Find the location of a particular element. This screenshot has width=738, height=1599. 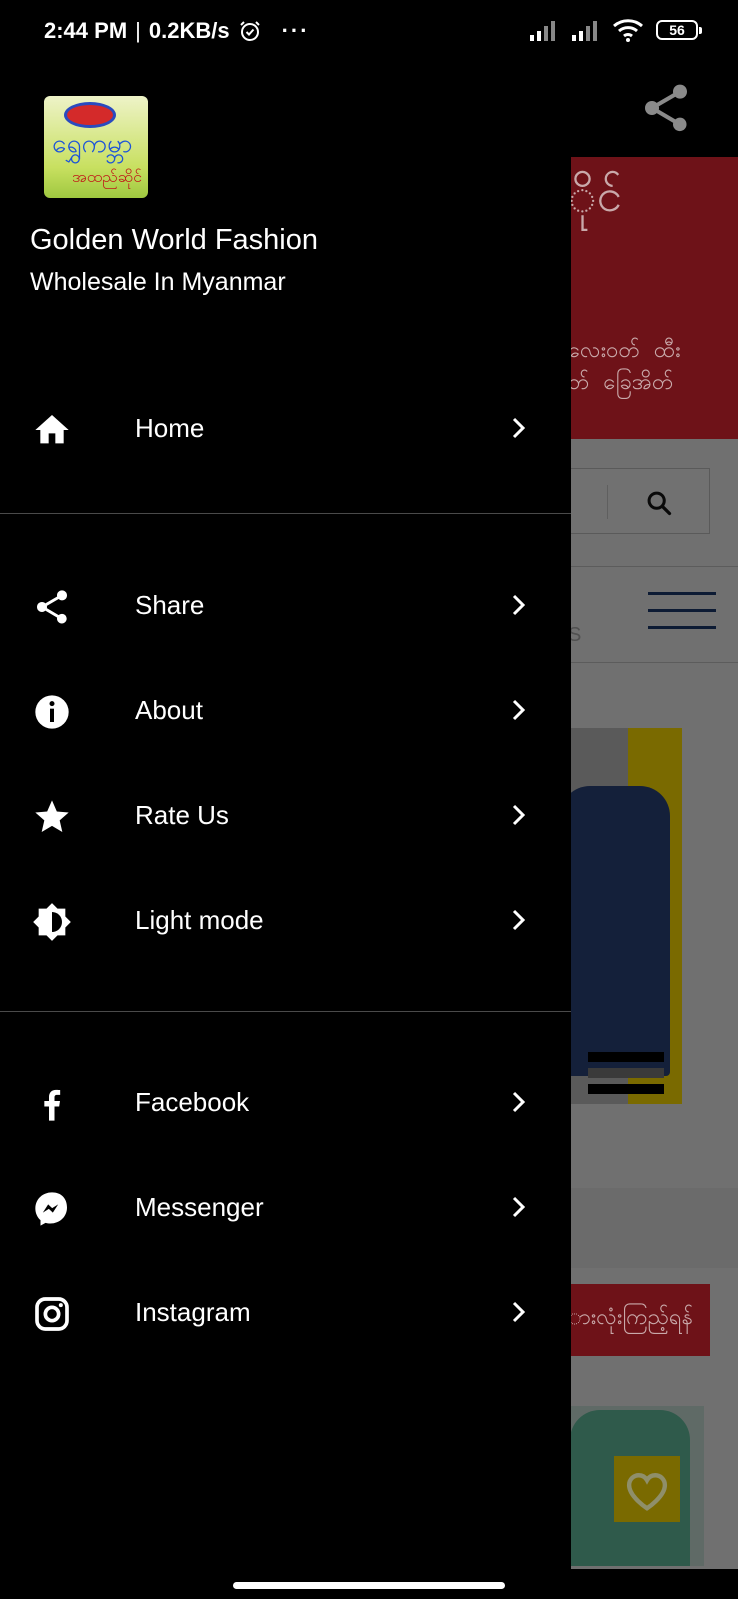

star-icon is located at coordinates (52, 816).